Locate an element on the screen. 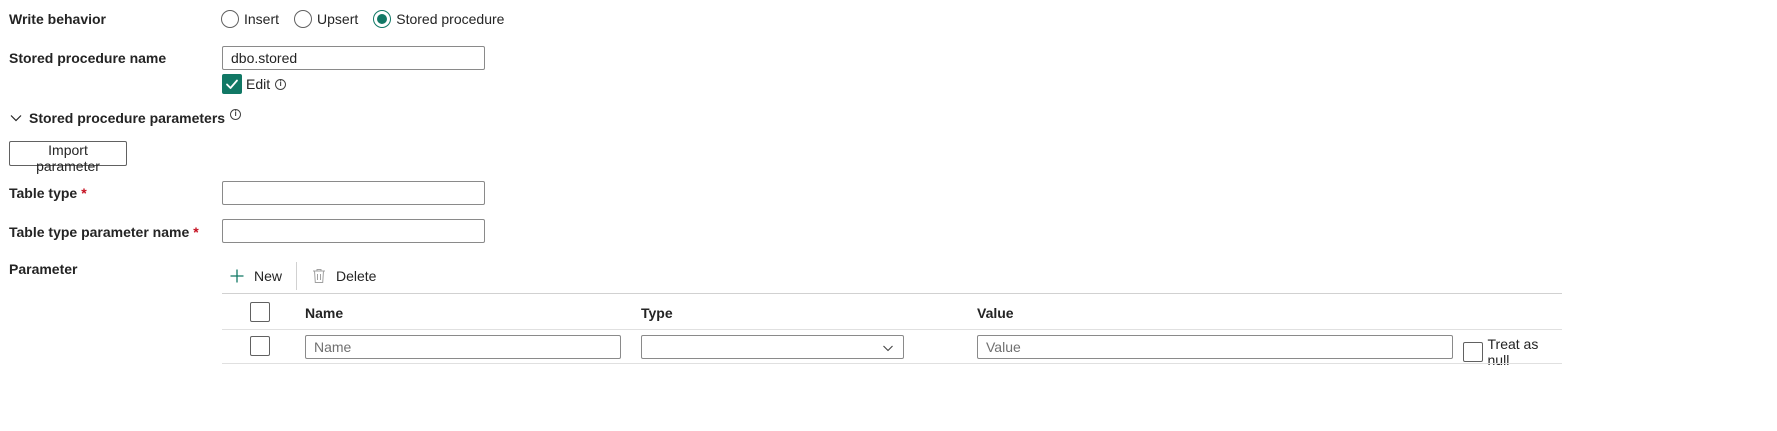 The height and width of the screenshot is (431, 1777). column-header-type: Type is located at coordinates (657, 313).